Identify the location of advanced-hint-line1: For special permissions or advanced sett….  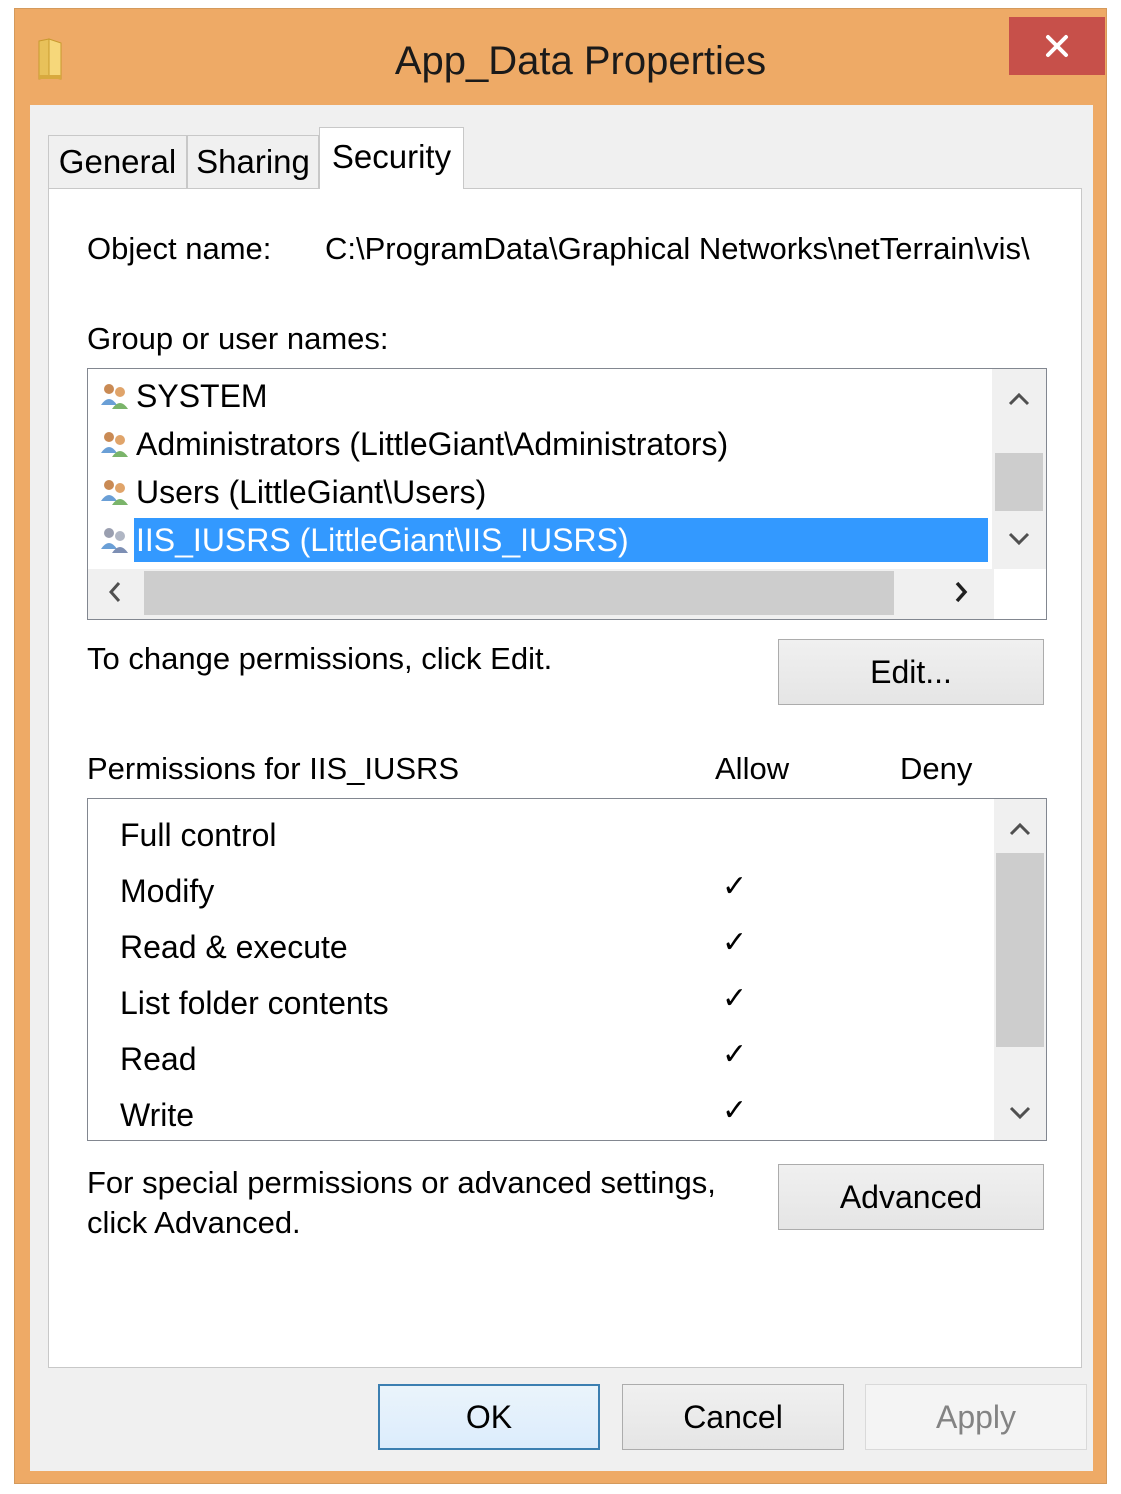
(401, 1182).